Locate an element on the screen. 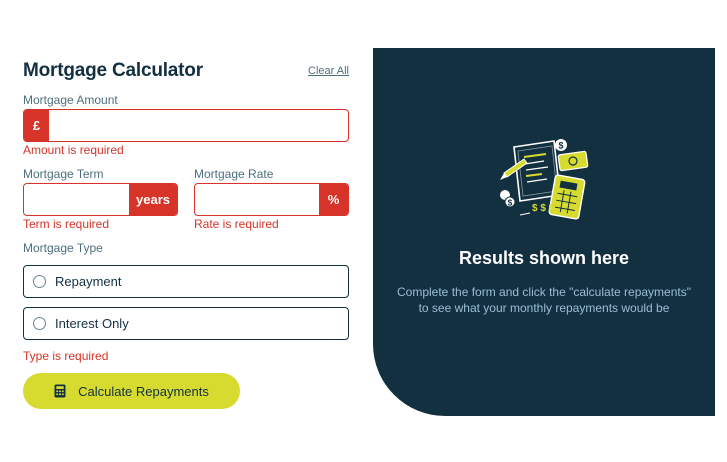 This screenshot has width=727, height=462. mortgage-amount-label: Mortgage Amount is located at coordinates (70, 100).